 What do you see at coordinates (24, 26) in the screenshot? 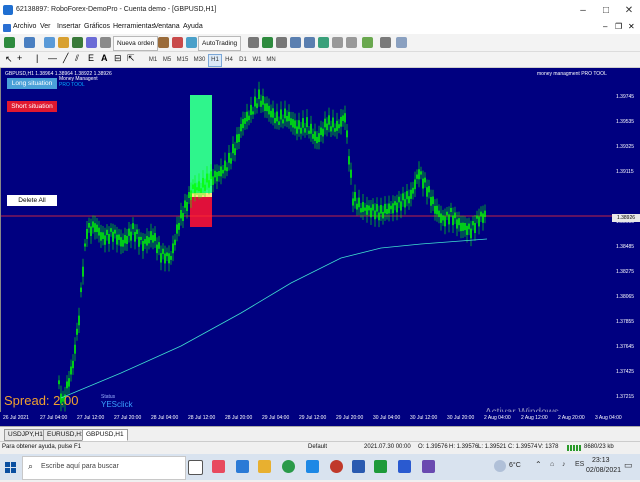
I see `menu-archivo: Archivo` at bounding box center [24, 26].